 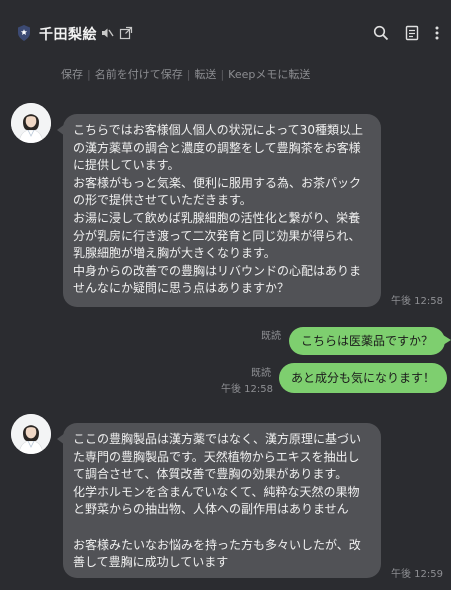 I want to click on more-vertical-icon, so click(x=437, y=33).